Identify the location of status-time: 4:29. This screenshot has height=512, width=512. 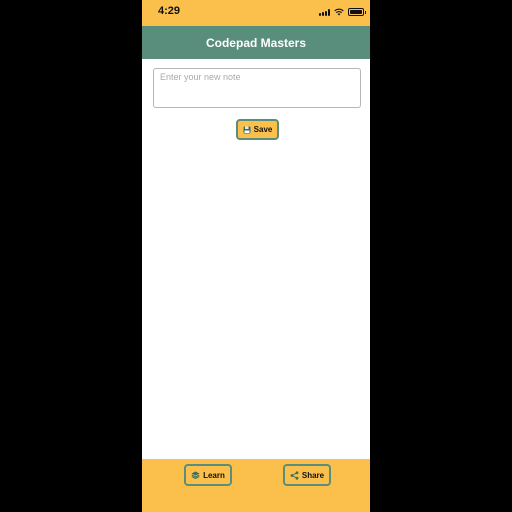
(169, 11).